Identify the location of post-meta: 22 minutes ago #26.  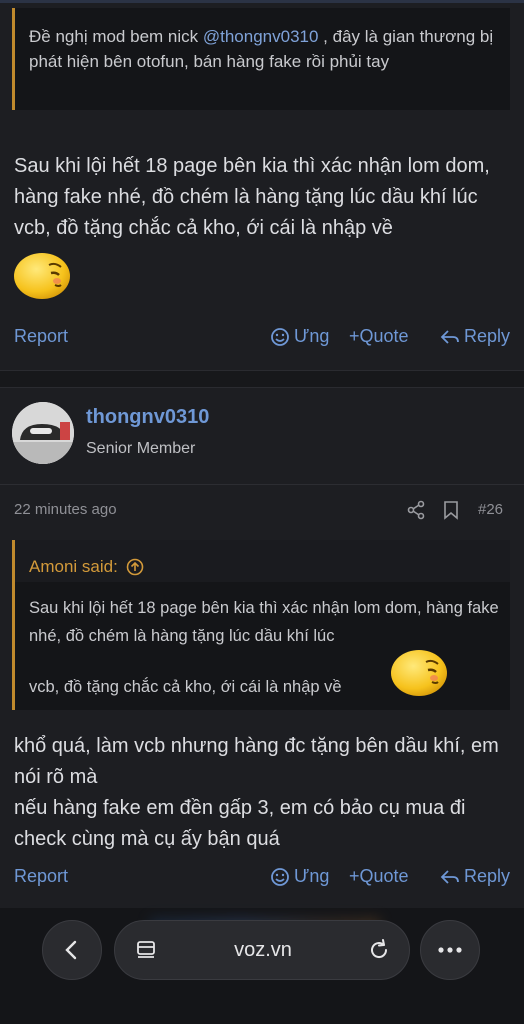
(262, 510).